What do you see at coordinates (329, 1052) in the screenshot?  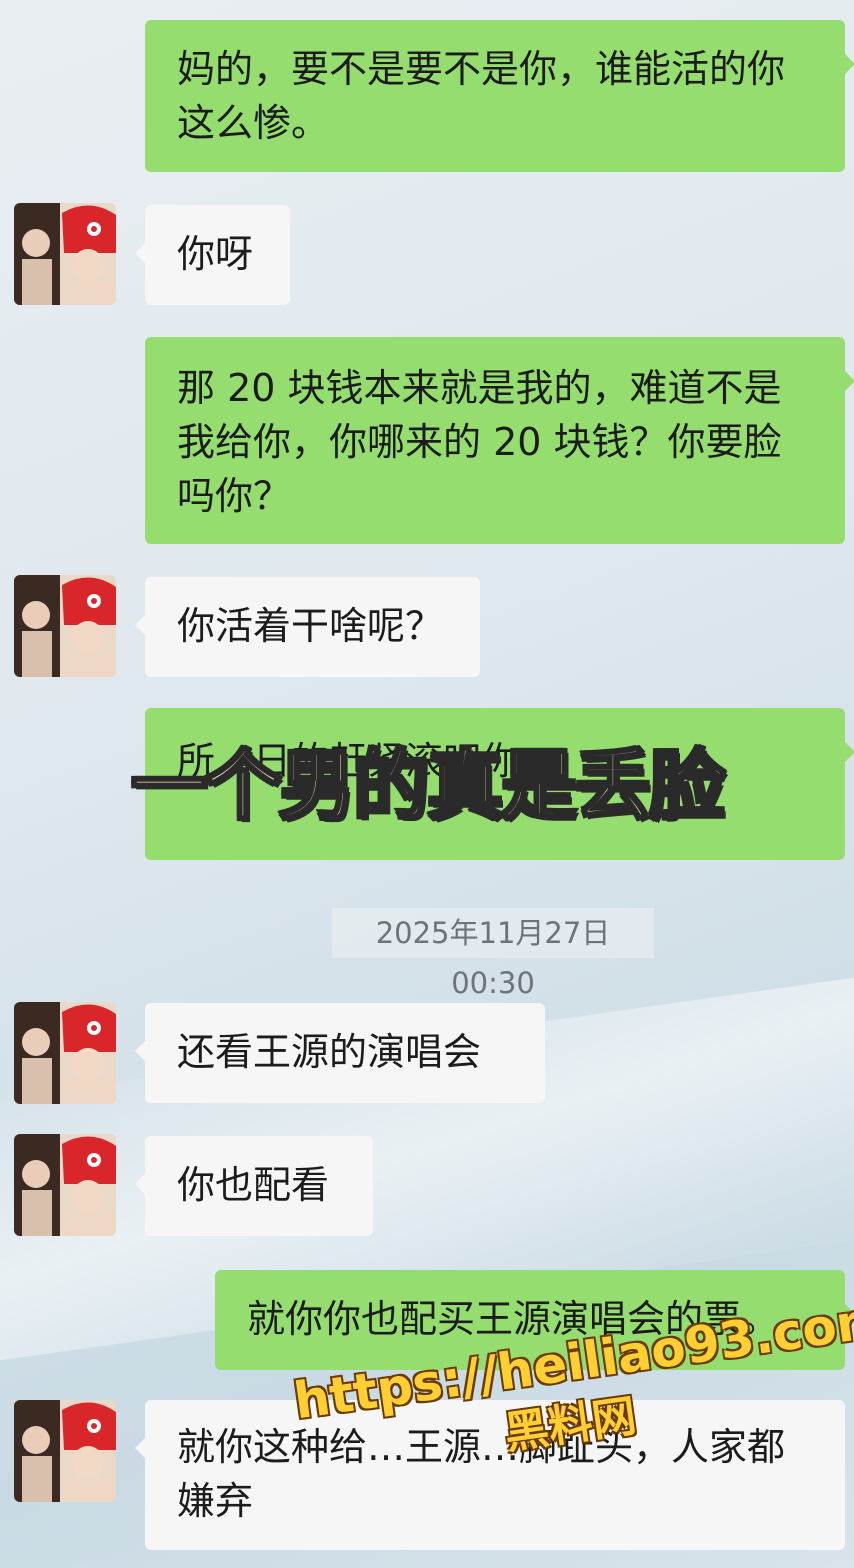 I see `message-text: 还看王源的演唱会` at bounding box center [329, 1052].